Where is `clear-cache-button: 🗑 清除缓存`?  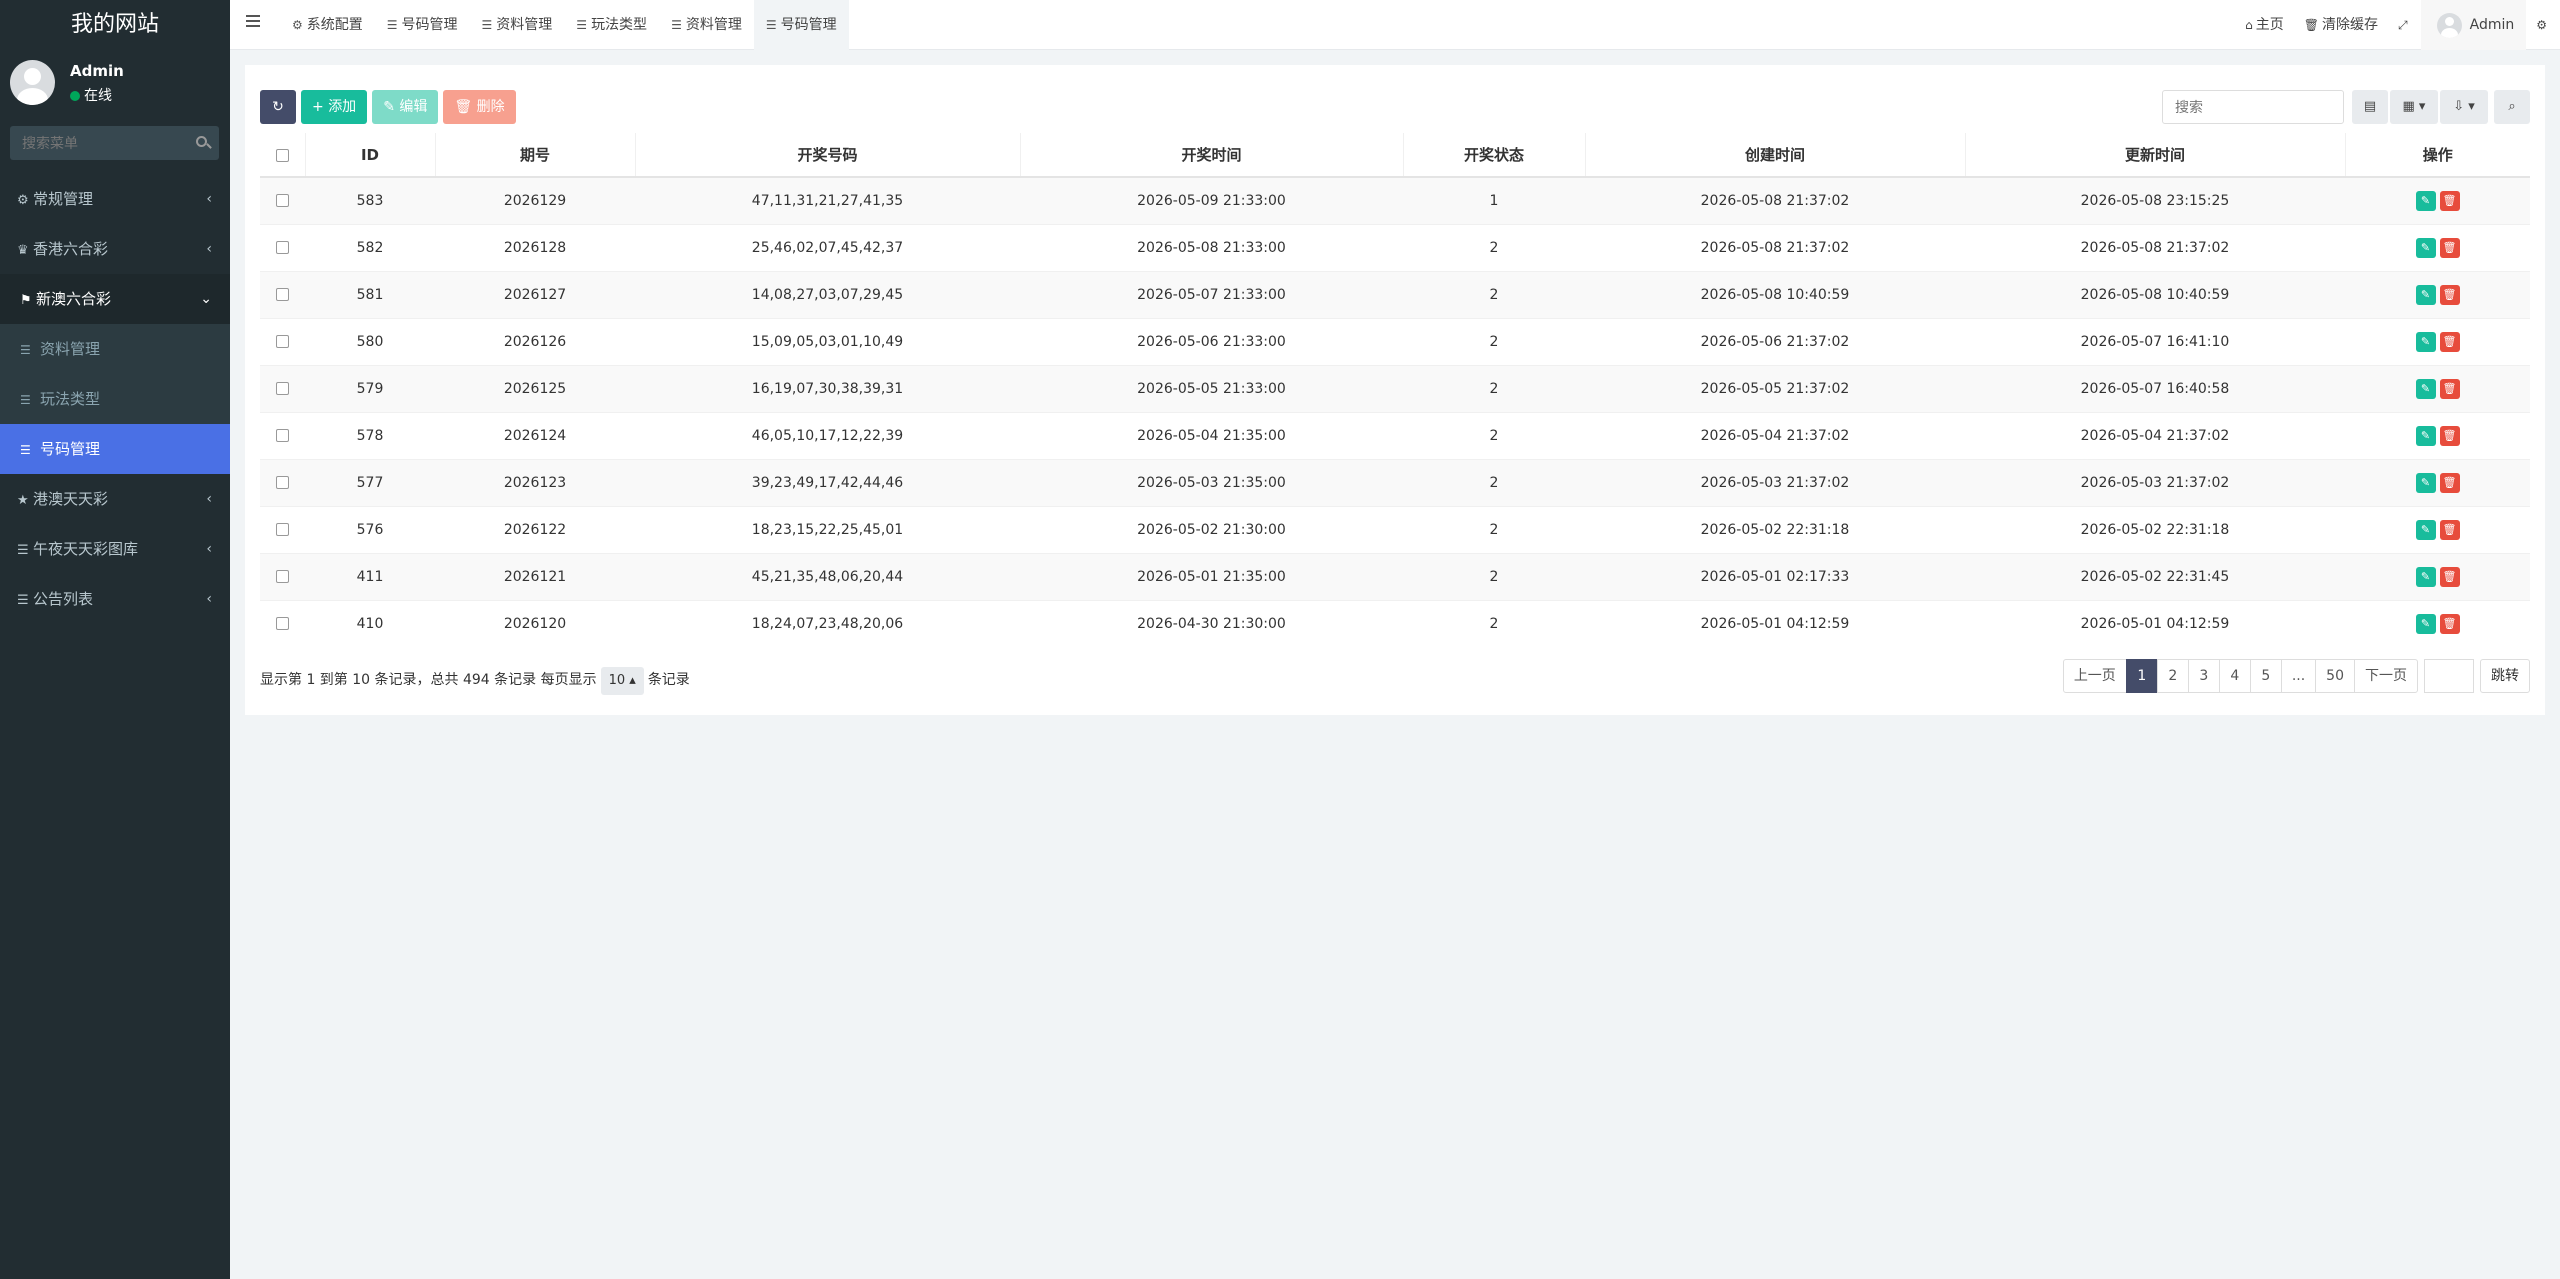 clear-cache-button: 🗑 清除缓存 is located at coordinates (2341, 25).